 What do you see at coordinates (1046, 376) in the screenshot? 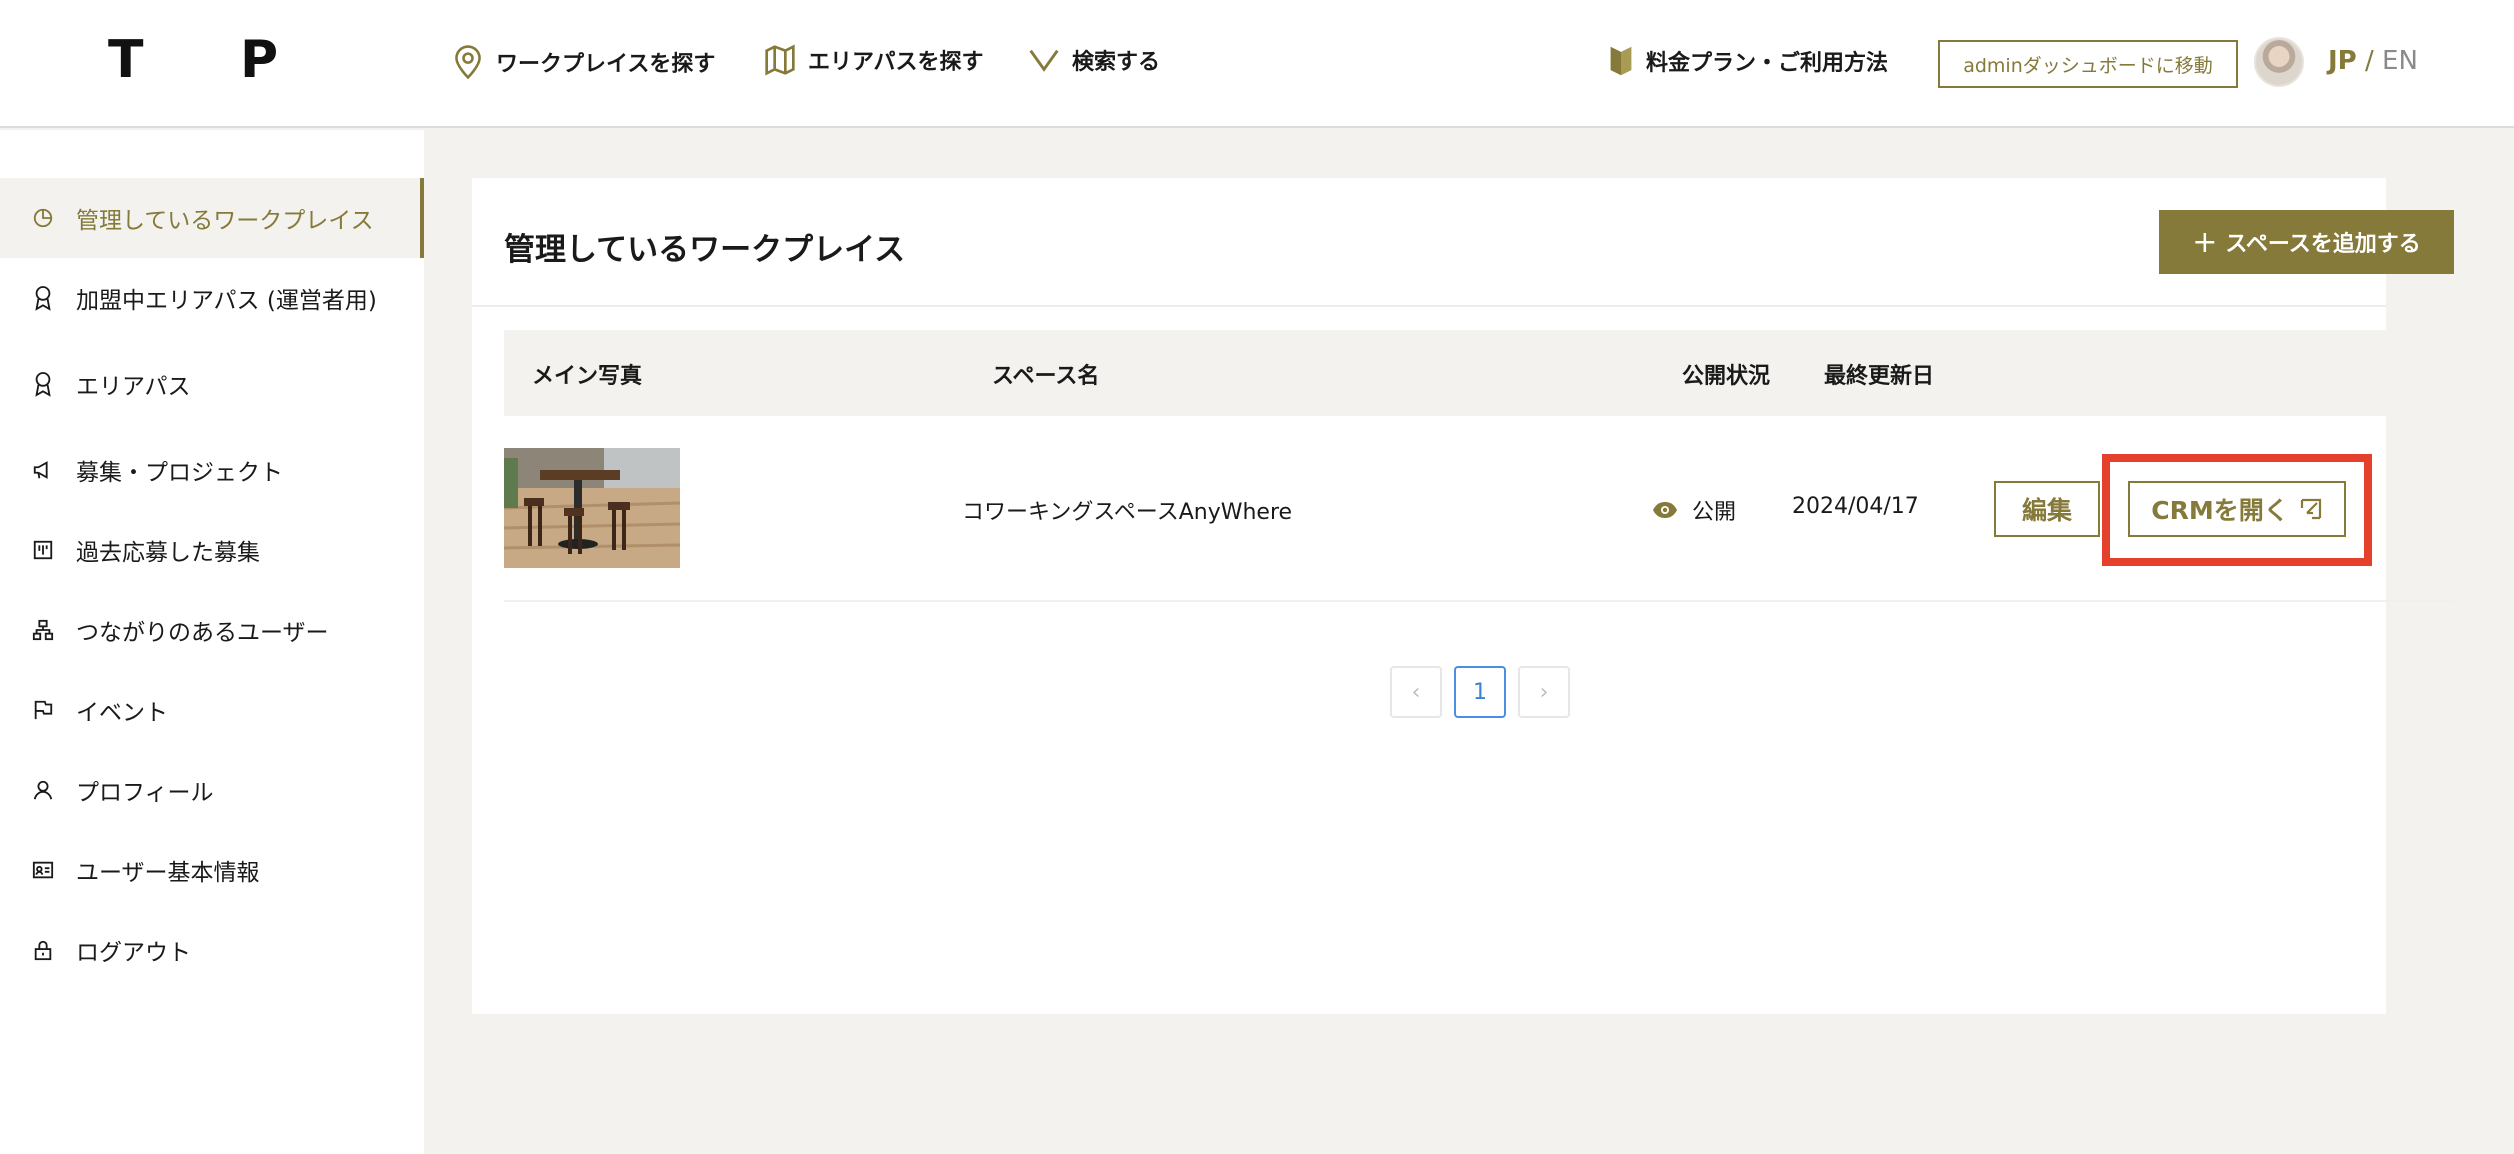
I see `column-header-name: スペース名` at bounding box center [1046, 376].